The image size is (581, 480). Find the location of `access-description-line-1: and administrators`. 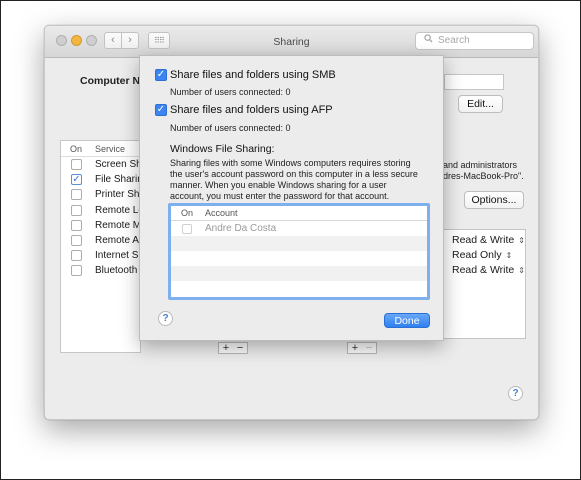

access-description-line-1: and administrators is located at coordinates (480, 165).